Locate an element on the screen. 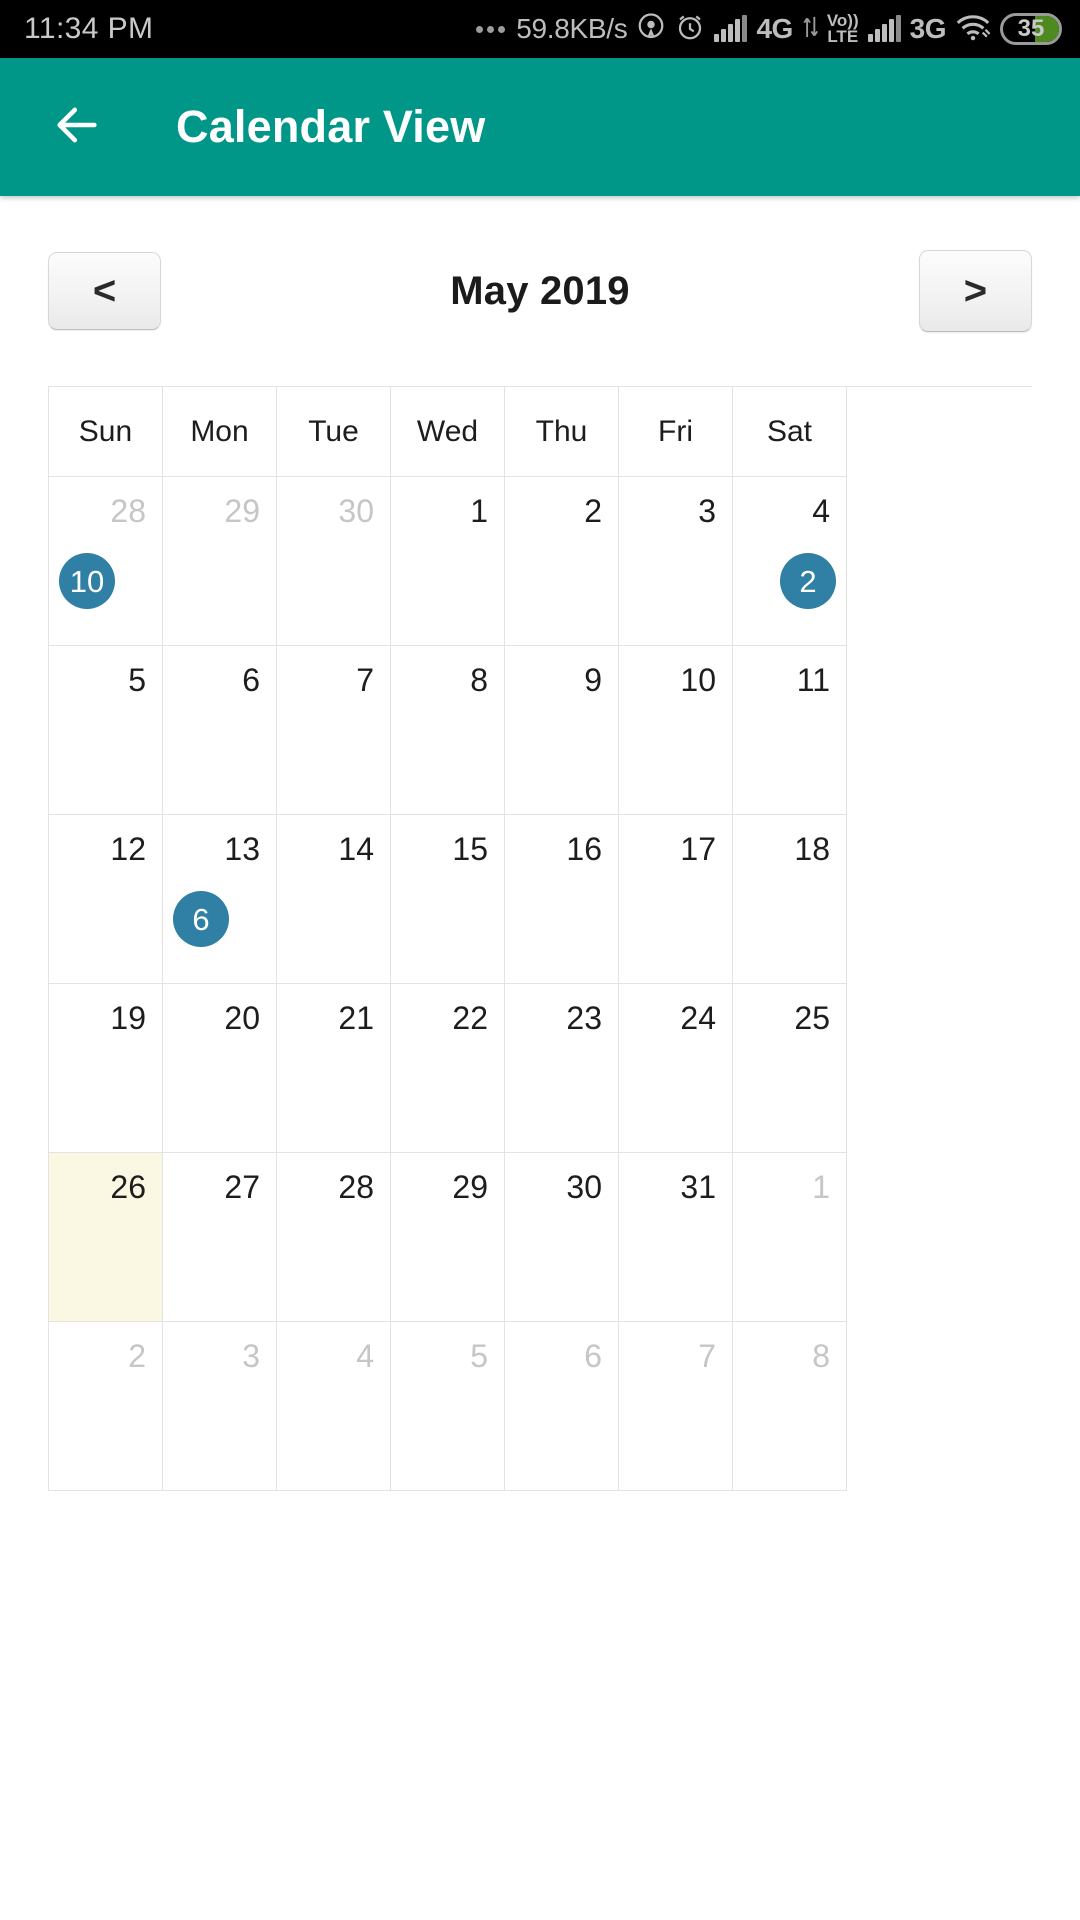  calendar-week-row: 2 3 4 5 6 7 8 is located at coordinates (540, 1406).